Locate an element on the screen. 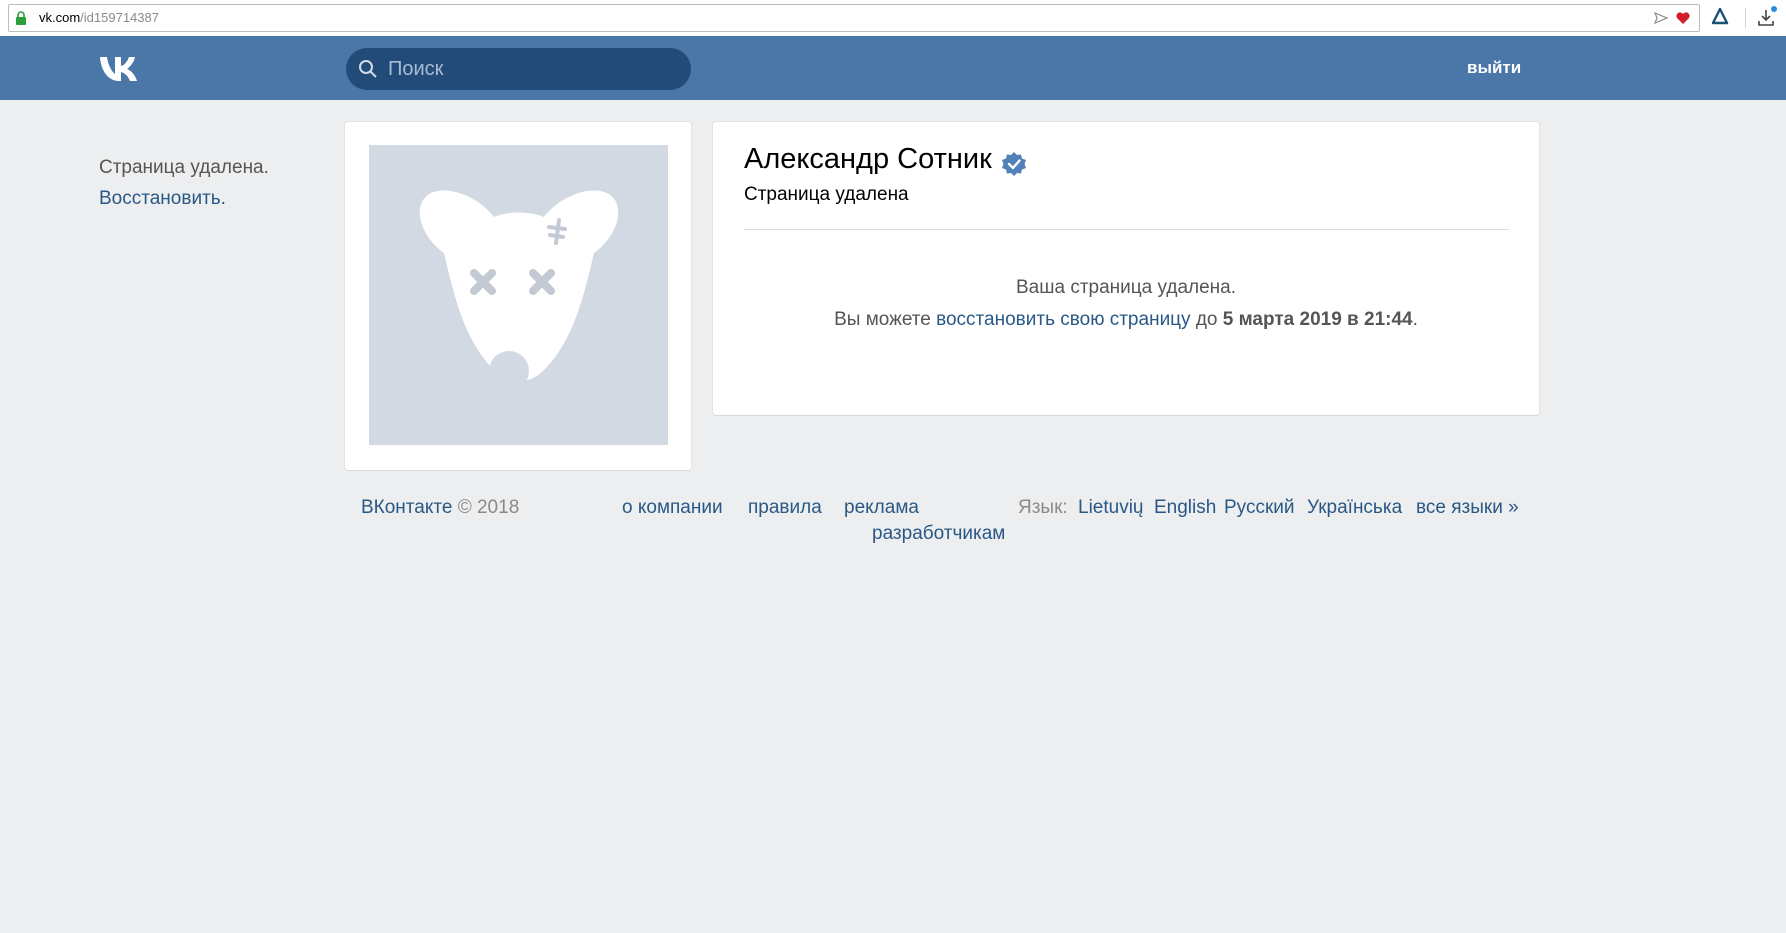  message-prefix: Вы можете is located at coordinates (885, 319).